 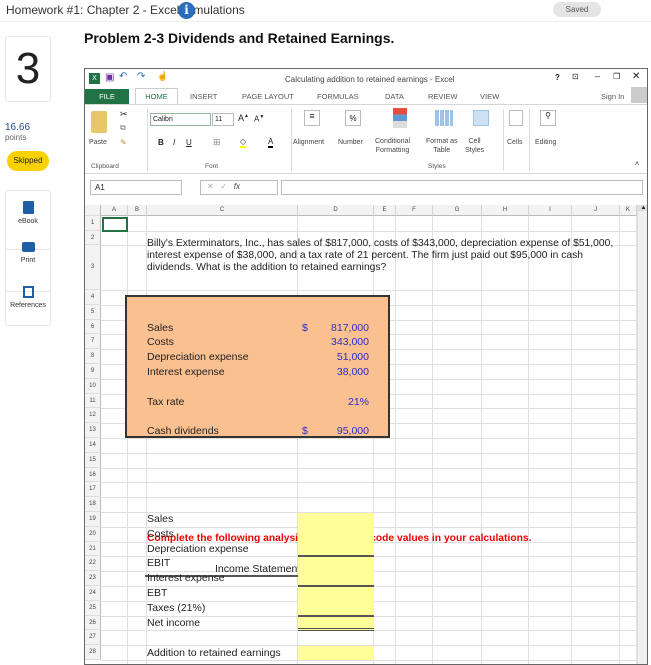 What do you see at coordinates (141, 76) in the screenshot?
I see `redo-icon: ↷` at bounding box center [141, 76].